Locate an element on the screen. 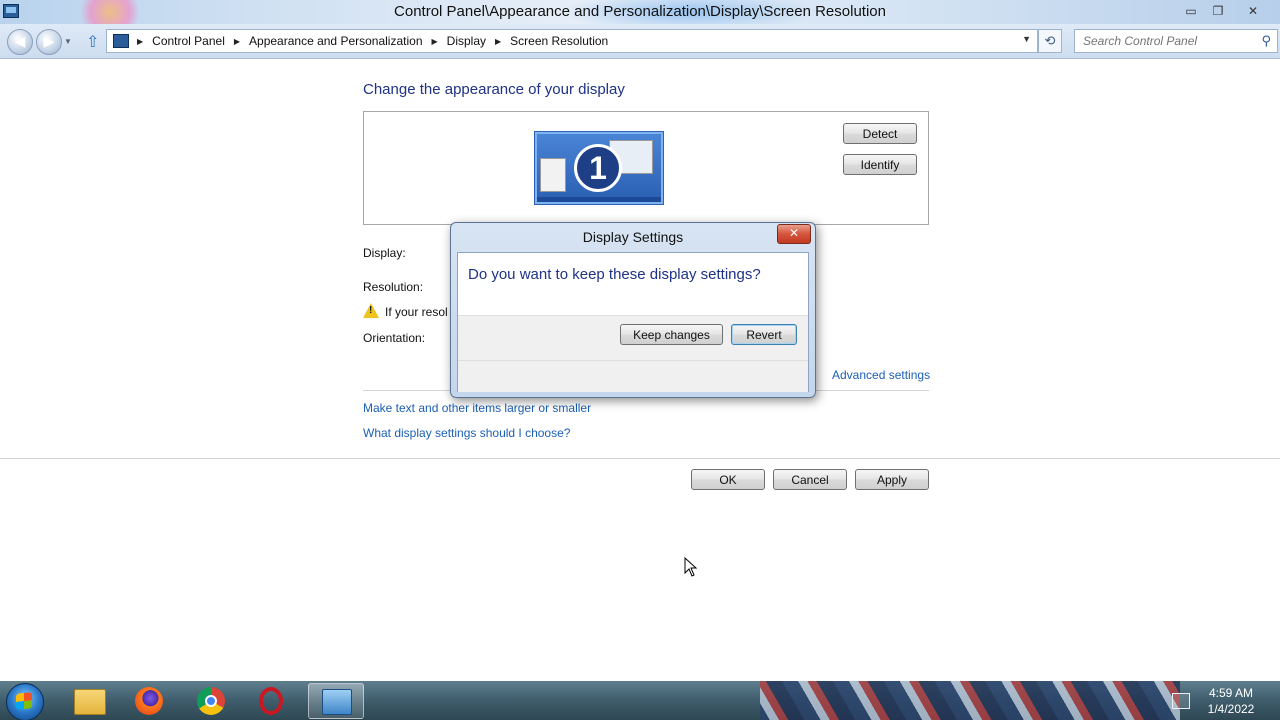 The height and width of the screenshot is (720, 1280). windows-logo-icon is located at coordinates (24, 701).